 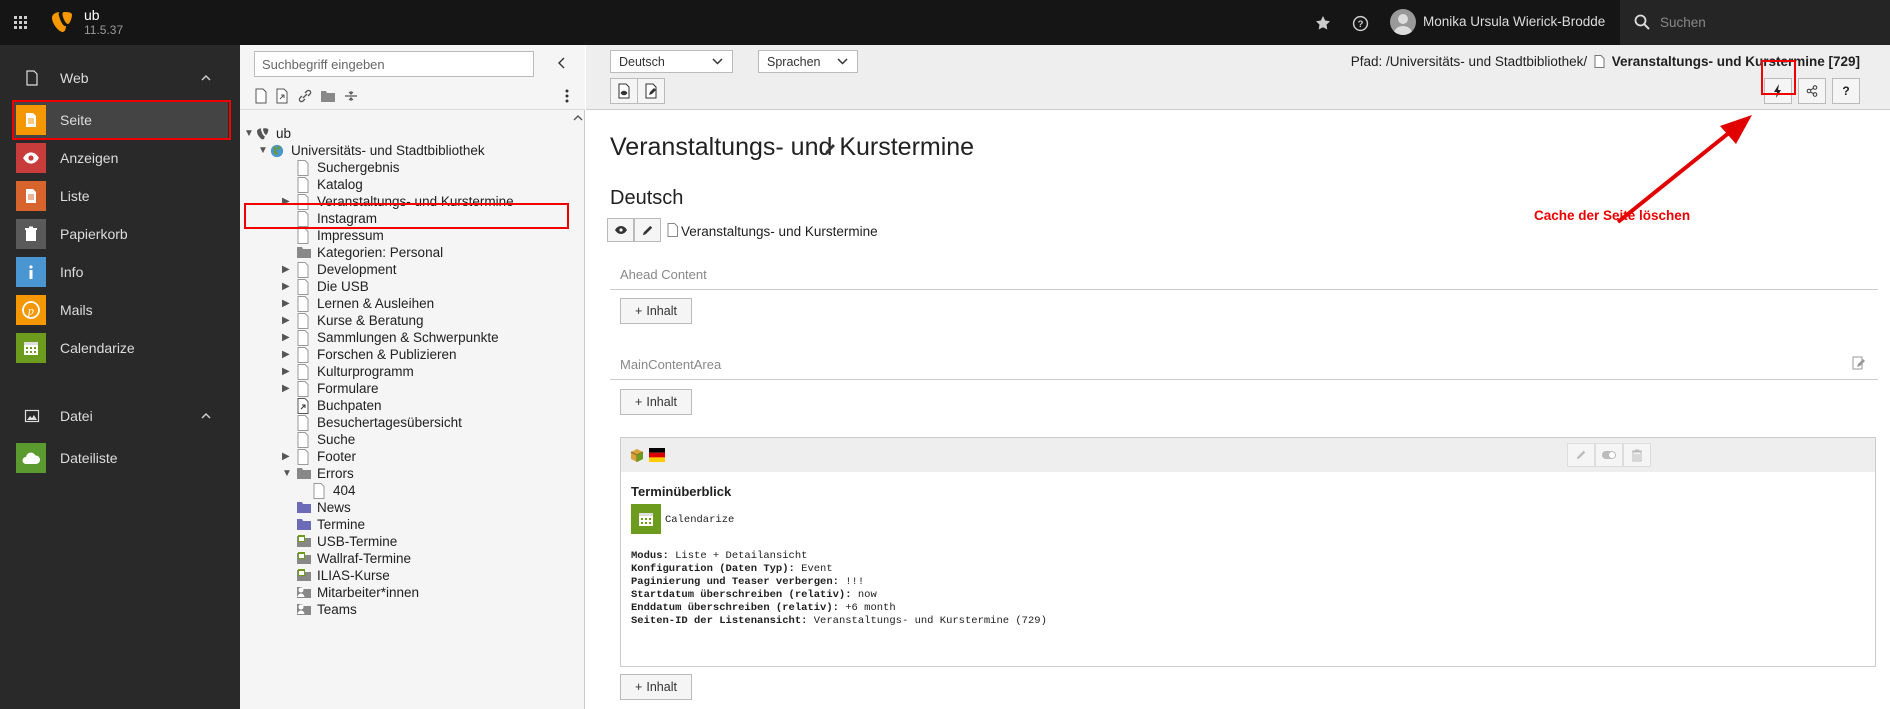 I want to click on module-item-liste: Liste, so click(x=121, y=196).